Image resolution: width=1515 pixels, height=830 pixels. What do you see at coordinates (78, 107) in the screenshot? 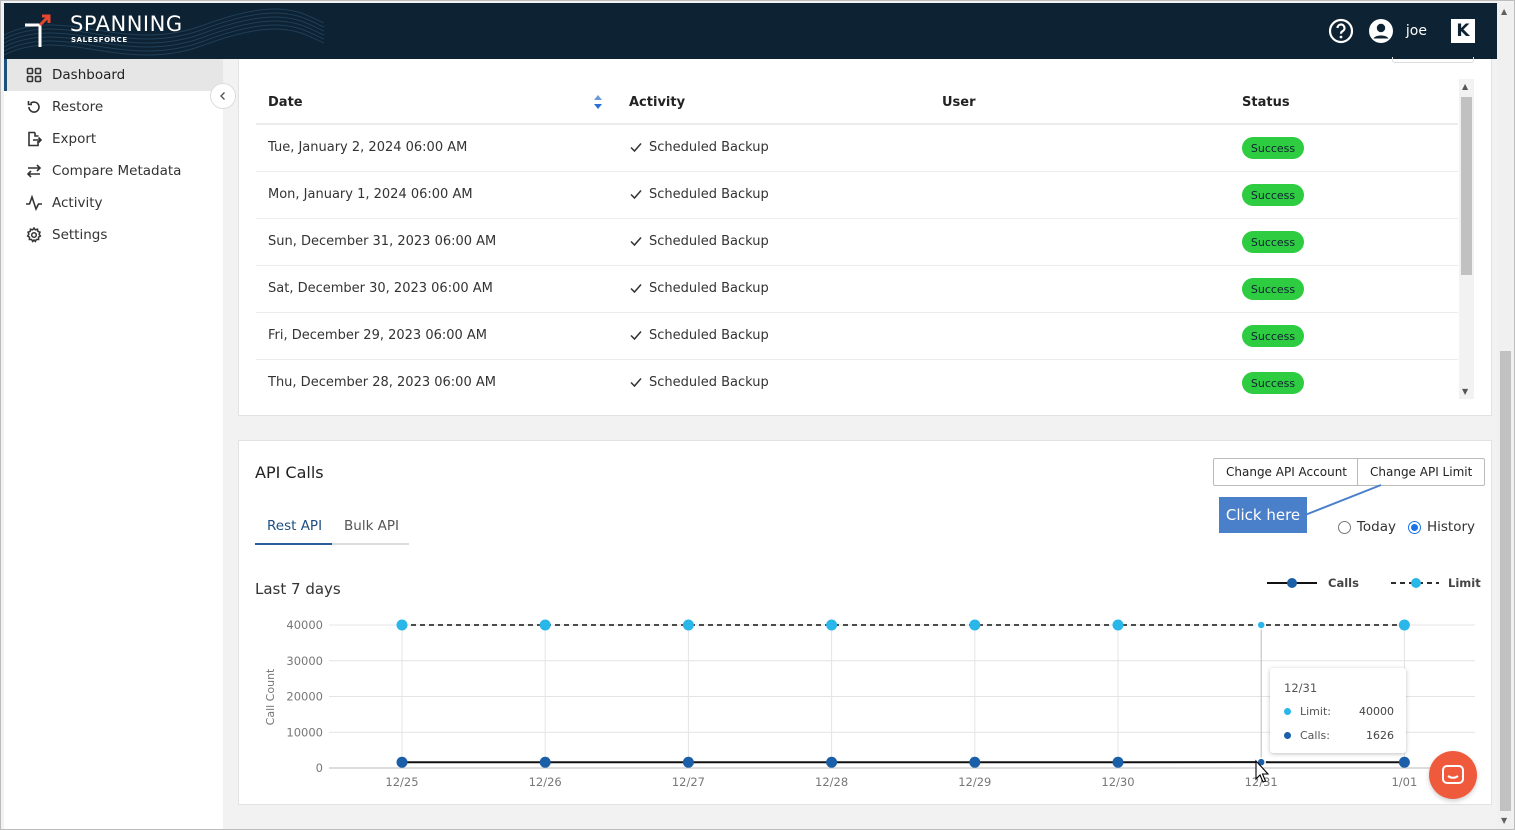
I see `sidebar-item-label: Restore` at bounding box center [78, 107].